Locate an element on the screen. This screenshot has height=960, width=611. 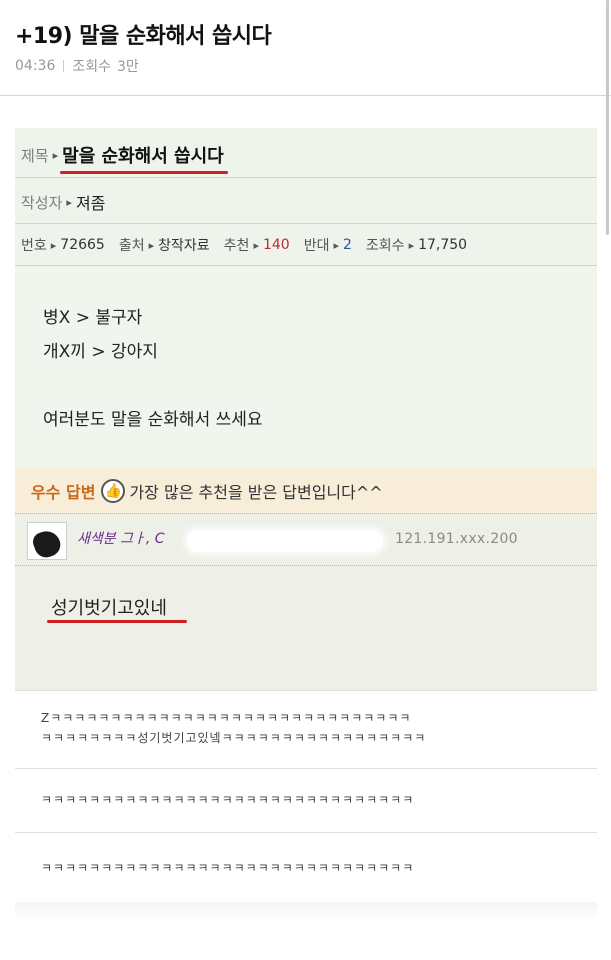
post-meta: 04:36 조회수 3만 is located at coordinates (77, 66).